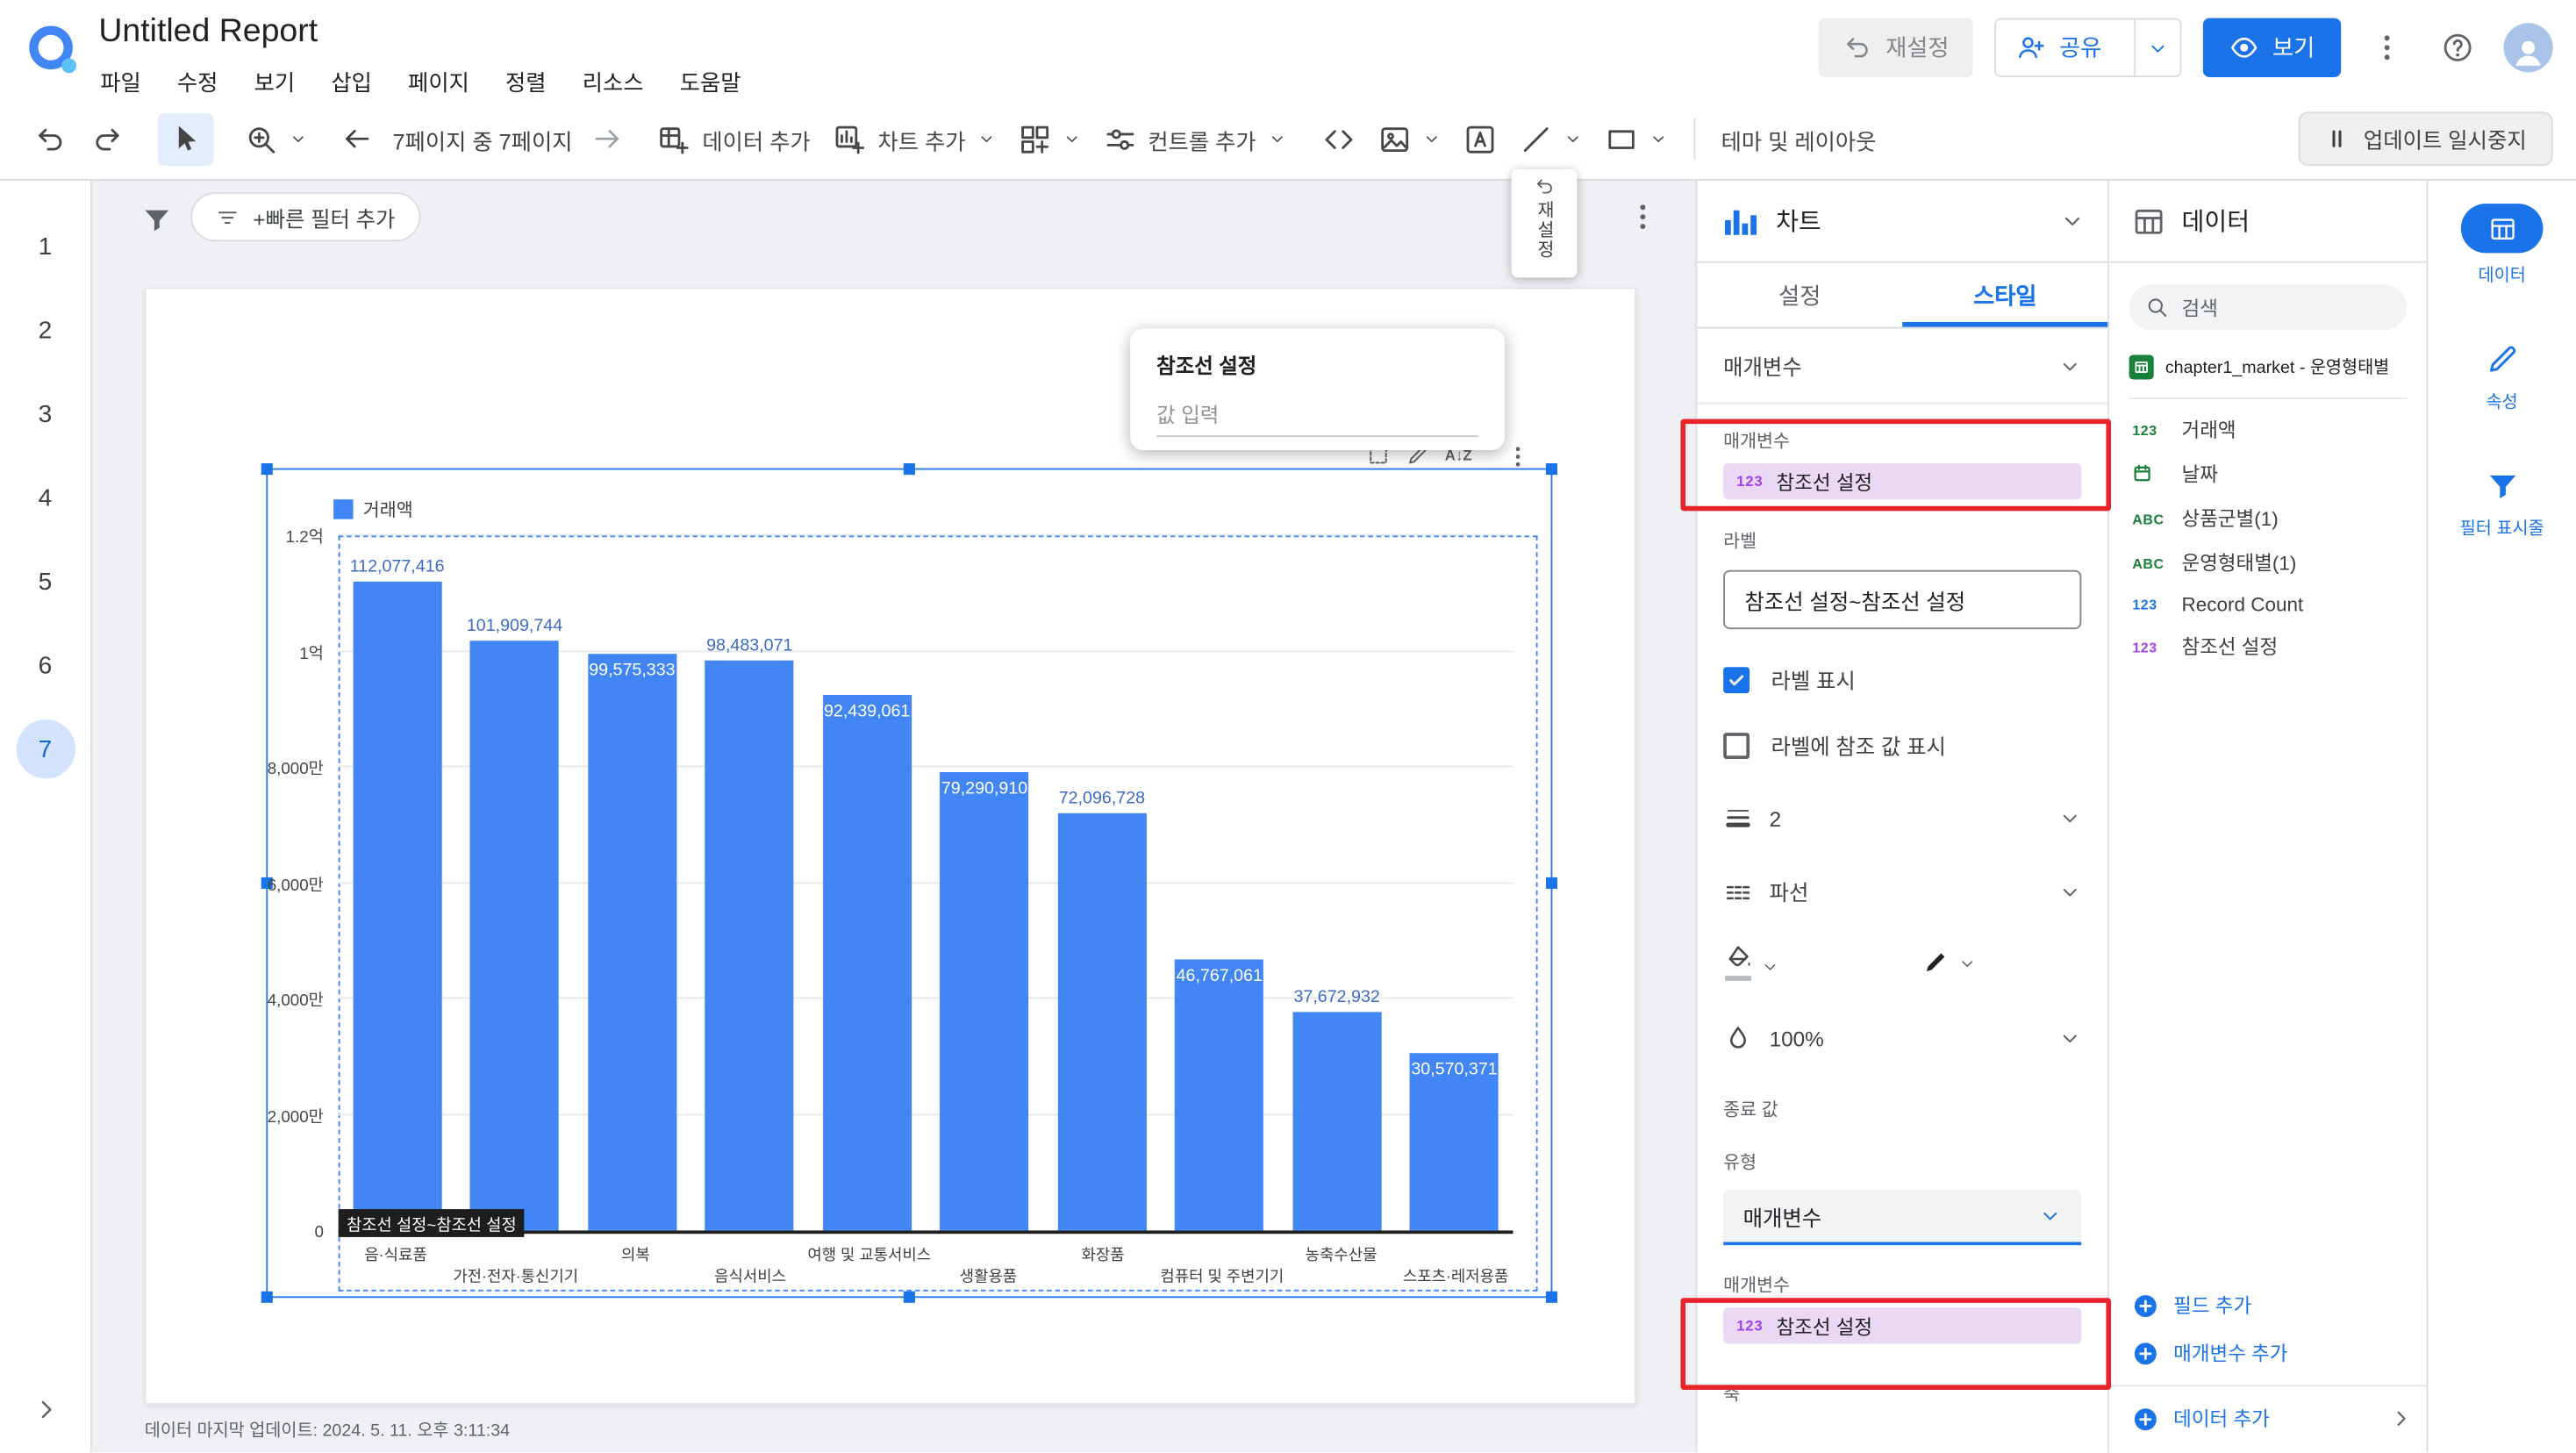  I want to click on page-button: 3, so click(45, 413).